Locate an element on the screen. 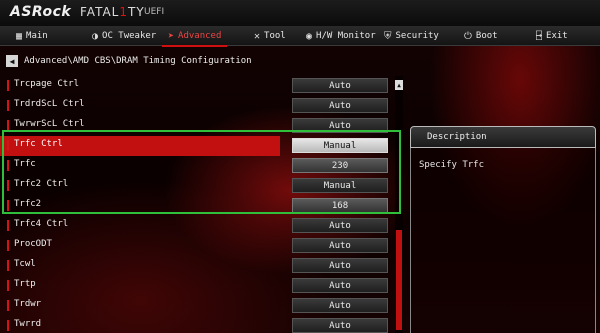 This screenshot has height=333, width=600. setting-row: Trtp Auto is located at coordinates (200, 286).